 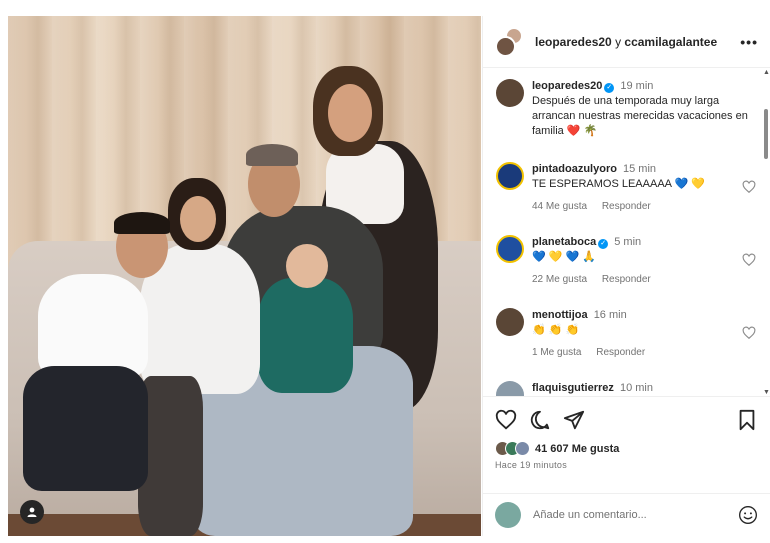 I want to click on person-girl-face, so click(x=198, y=219).